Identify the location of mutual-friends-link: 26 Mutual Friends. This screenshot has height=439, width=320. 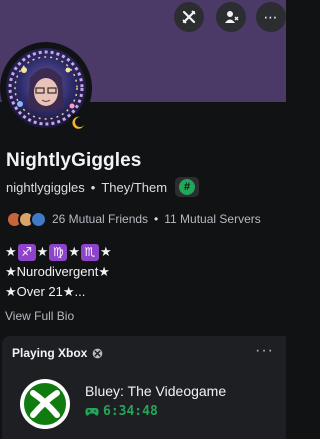
(100, 219).